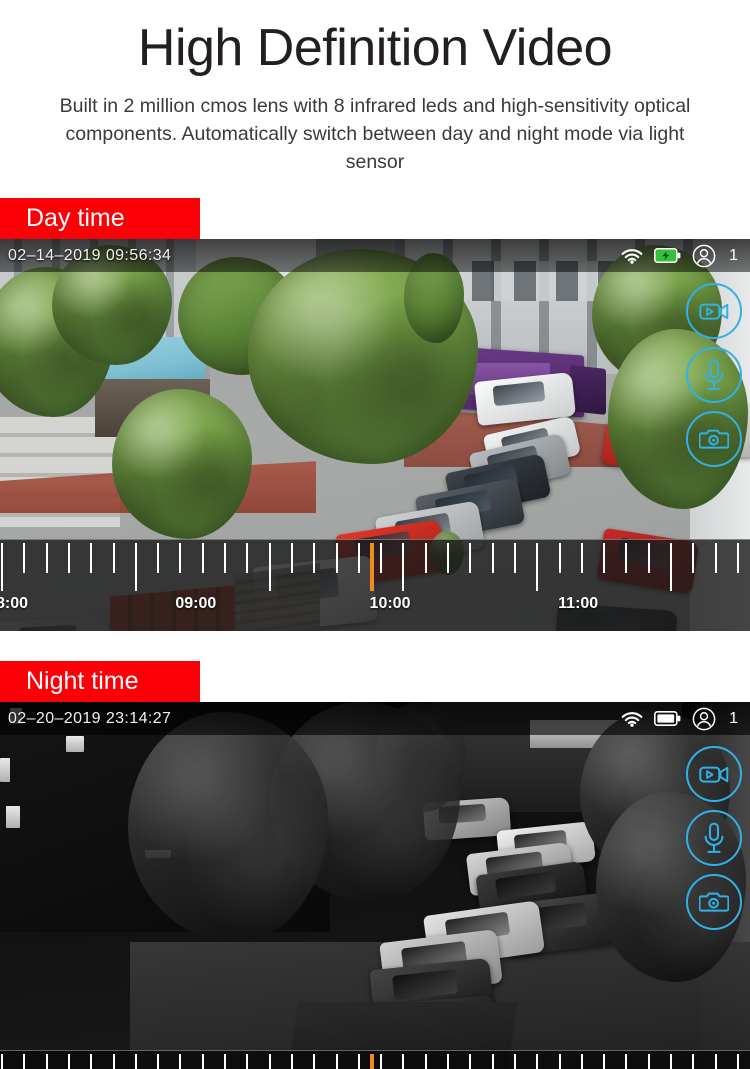  Describe the element at coordinates (375, 48) in the screenshot. I see `page-title: High Definition Video` at that location.